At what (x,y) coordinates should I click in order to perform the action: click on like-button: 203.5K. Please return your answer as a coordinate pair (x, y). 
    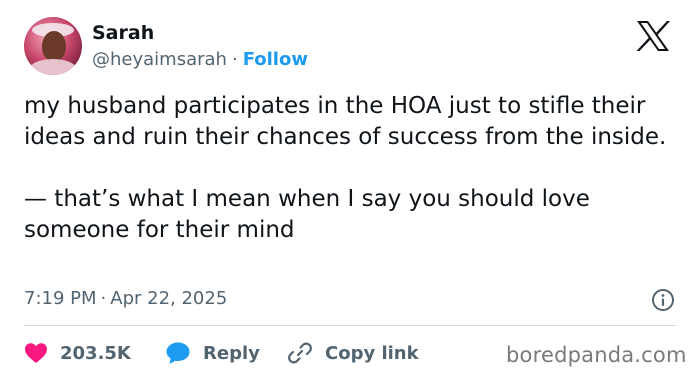
    Looking at the image, I should click on (77, 353).